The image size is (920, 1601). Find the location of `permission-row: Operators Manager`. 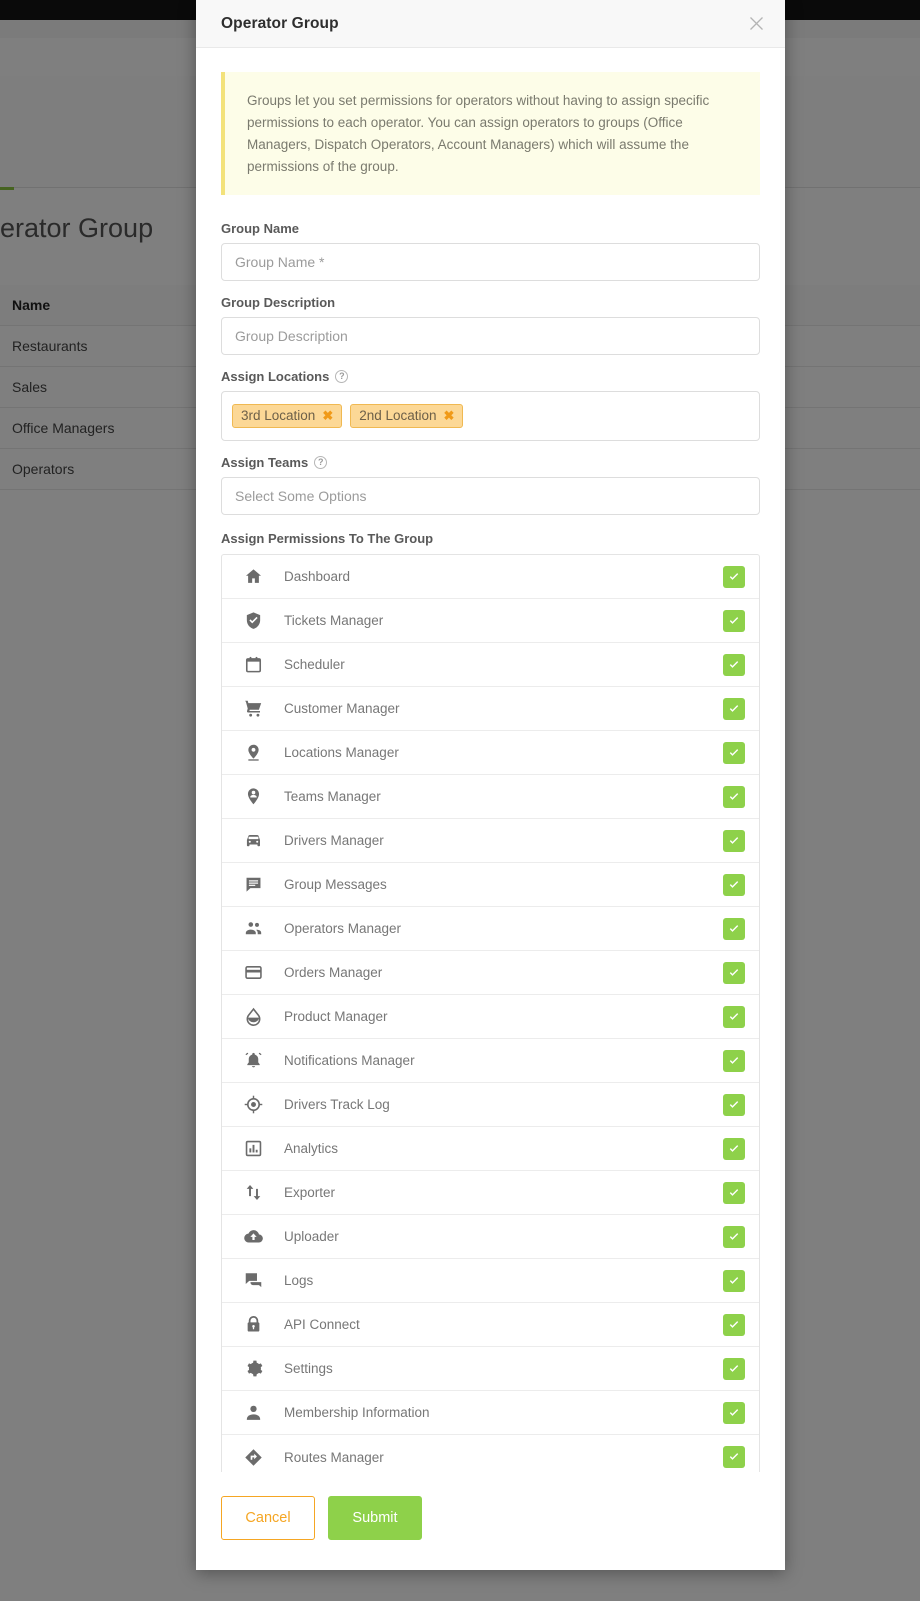

permission-row: Operators Manager is located at coordinates (490, 929).